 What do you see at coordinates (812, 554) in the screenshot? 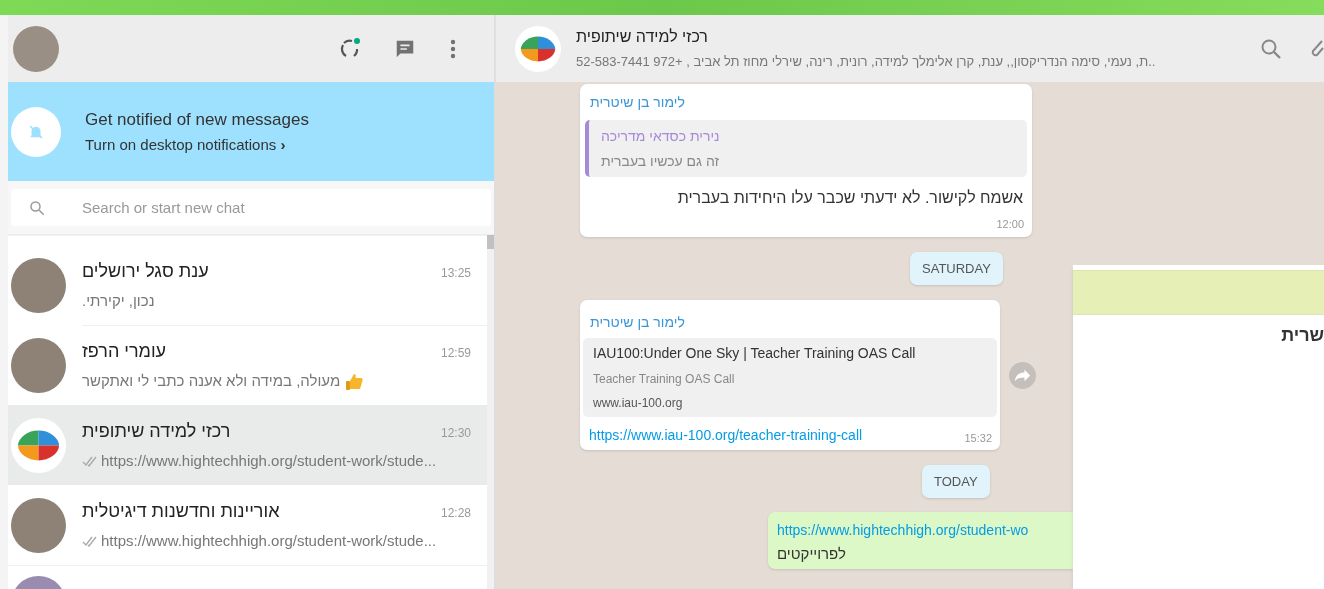
I see `message-text: לפרוייקטים` at bounding box center [812, 554].